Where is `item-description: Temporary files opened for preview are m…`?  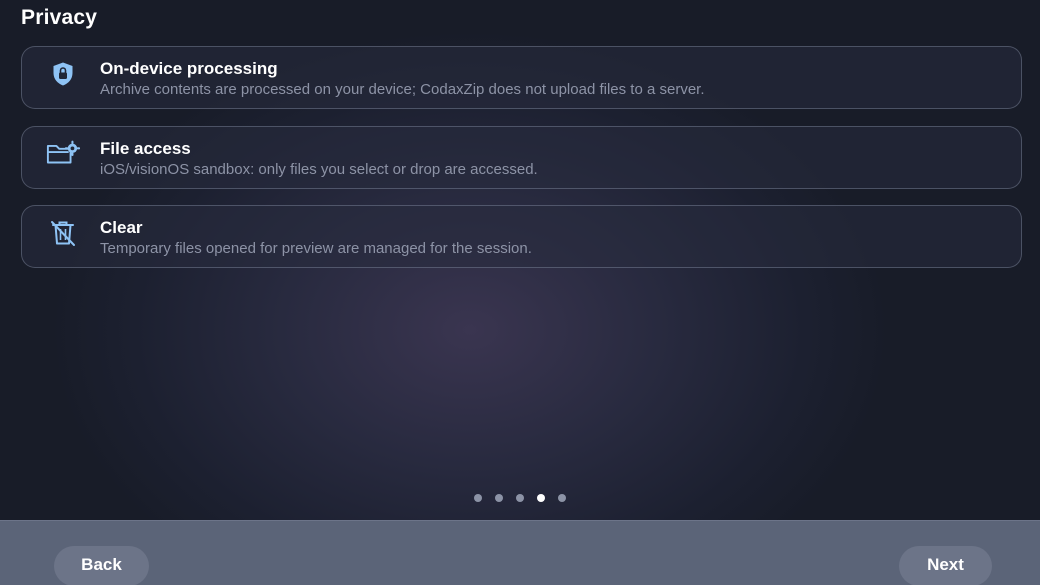 item-description: Temporary files opened for preview are m… is located at coordinates (316, 248).